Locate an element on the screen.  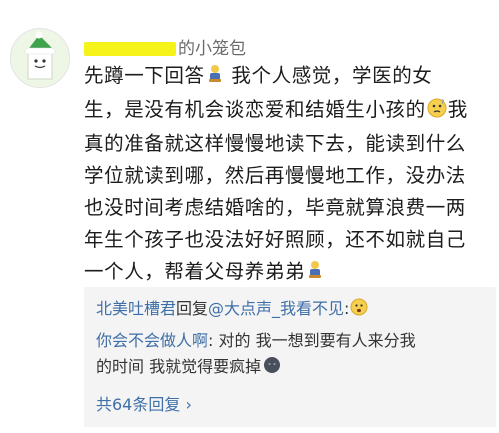
confused-emoji-icon: ? is located at coordinates (437, 112).